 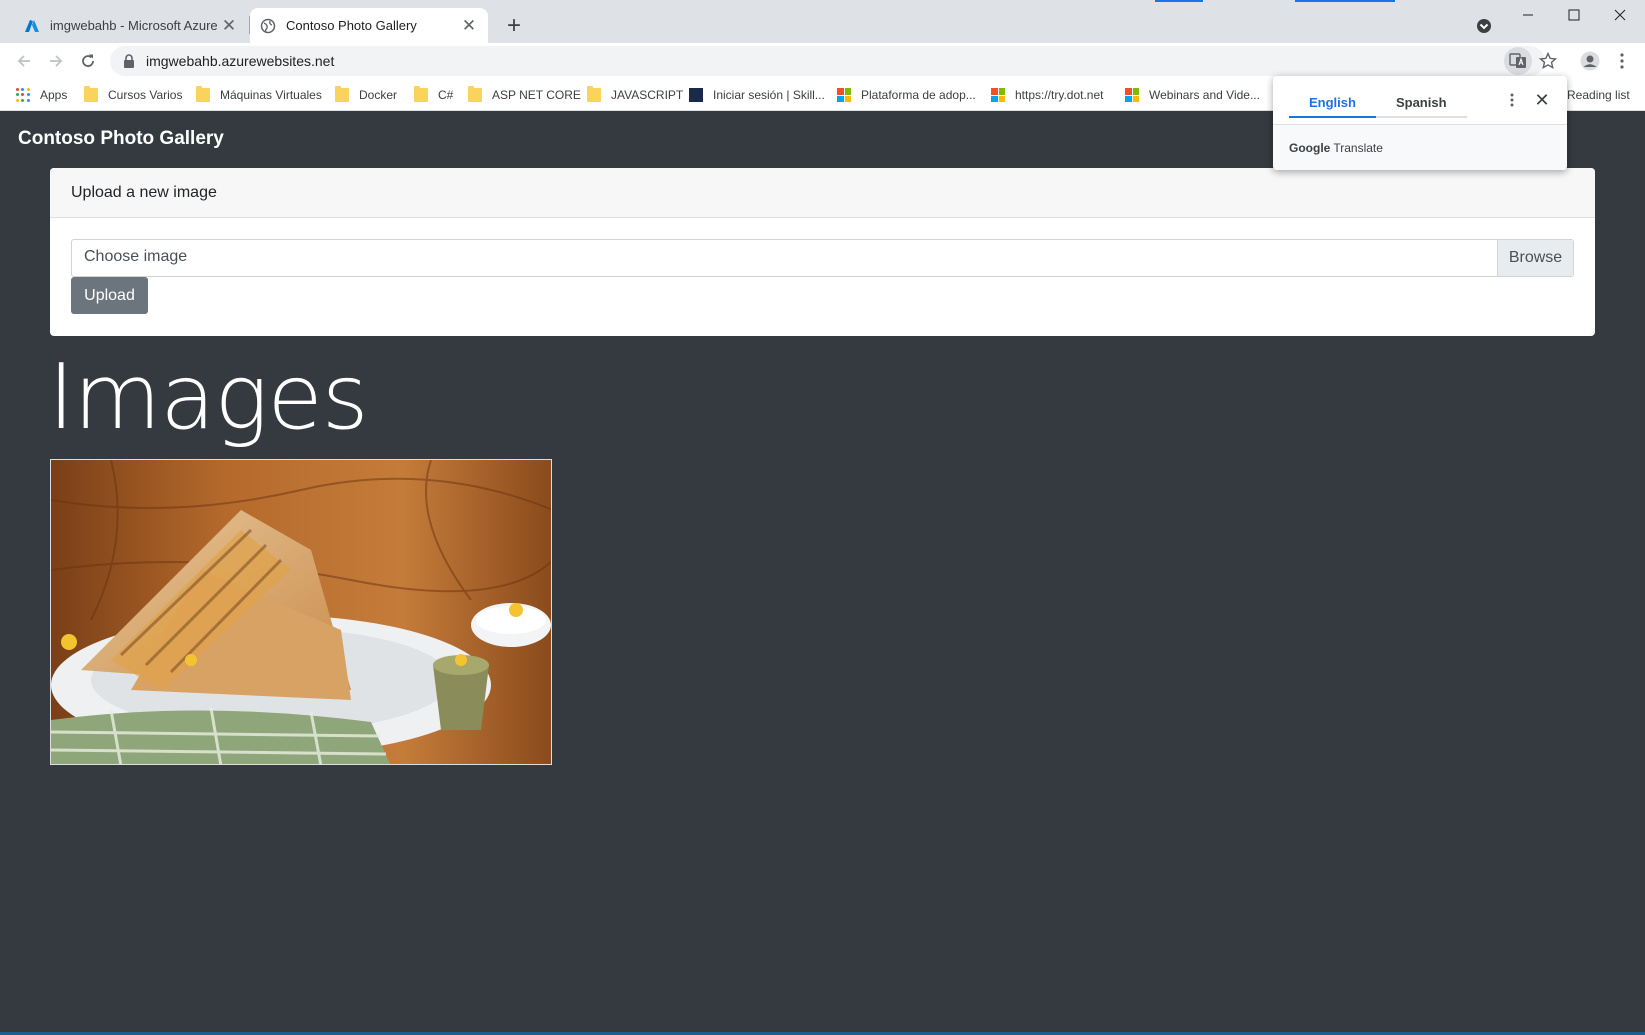 What do you see at coordinates (696, 95) in the screenshot?
I see `skillsoft-icon` at bounding box center [696, 95].